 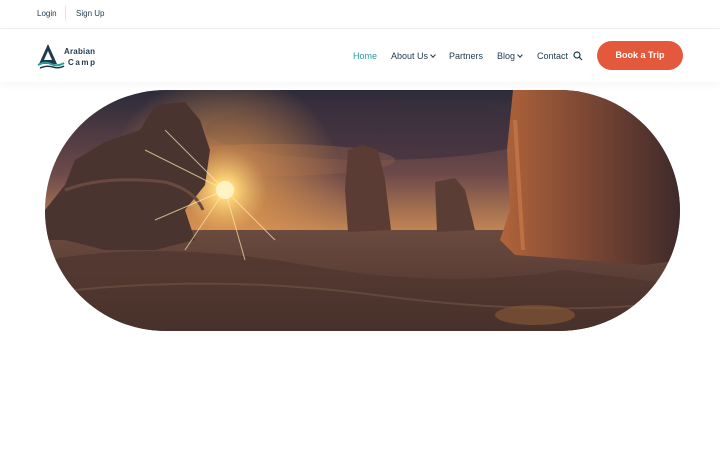 I want to click on brand-name-line2: Camp, so click(x=82, y=62).